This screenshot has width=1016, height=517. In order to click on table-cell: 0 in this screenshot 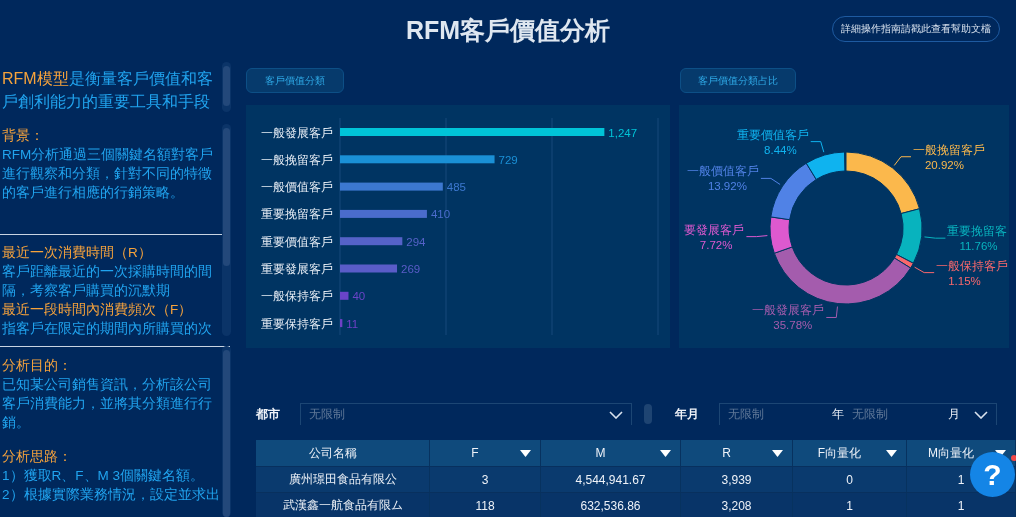, I will do `click(850, 479)`.